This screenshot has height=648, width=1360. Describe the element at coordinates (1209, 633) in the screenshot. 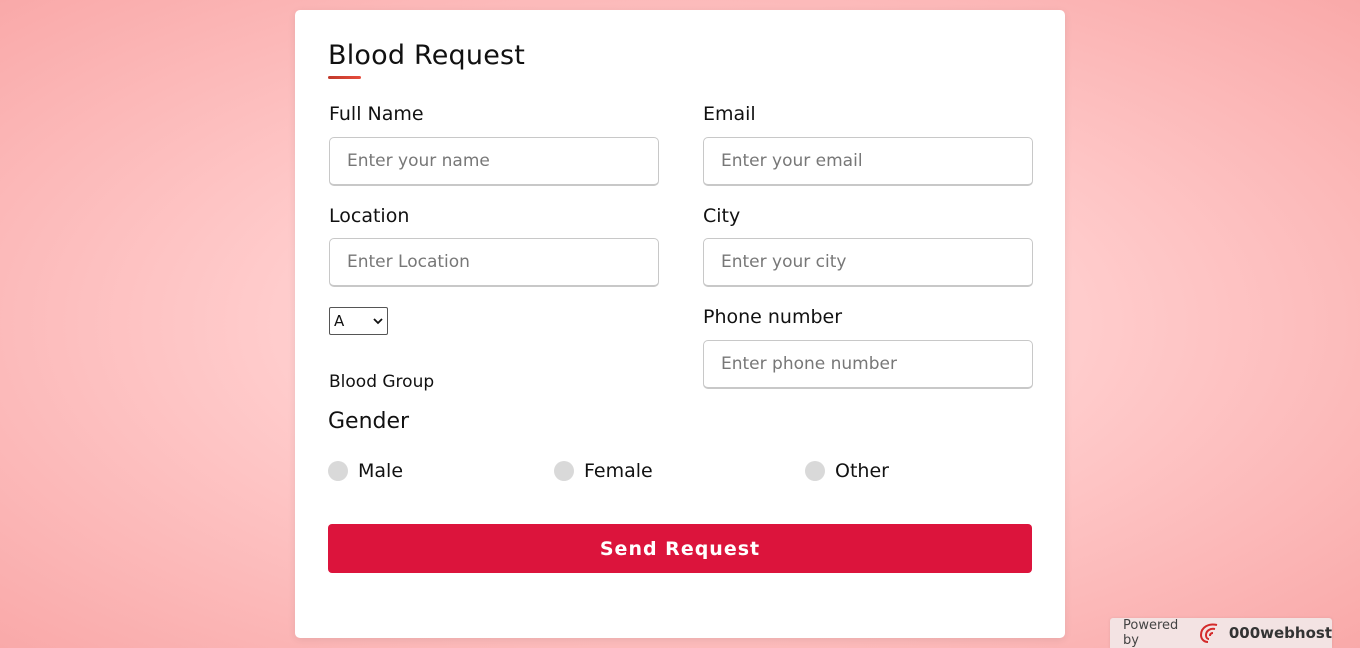

I see `webhost-logo-icon` at that location.